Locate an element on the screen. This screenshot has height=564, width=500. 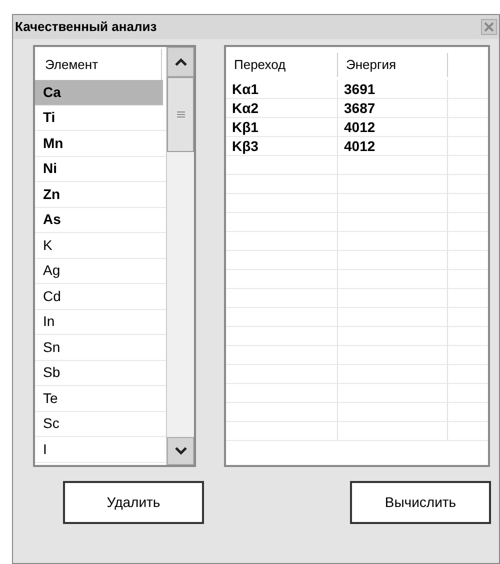
scroll-thumb is located at coordinates (180, 114).